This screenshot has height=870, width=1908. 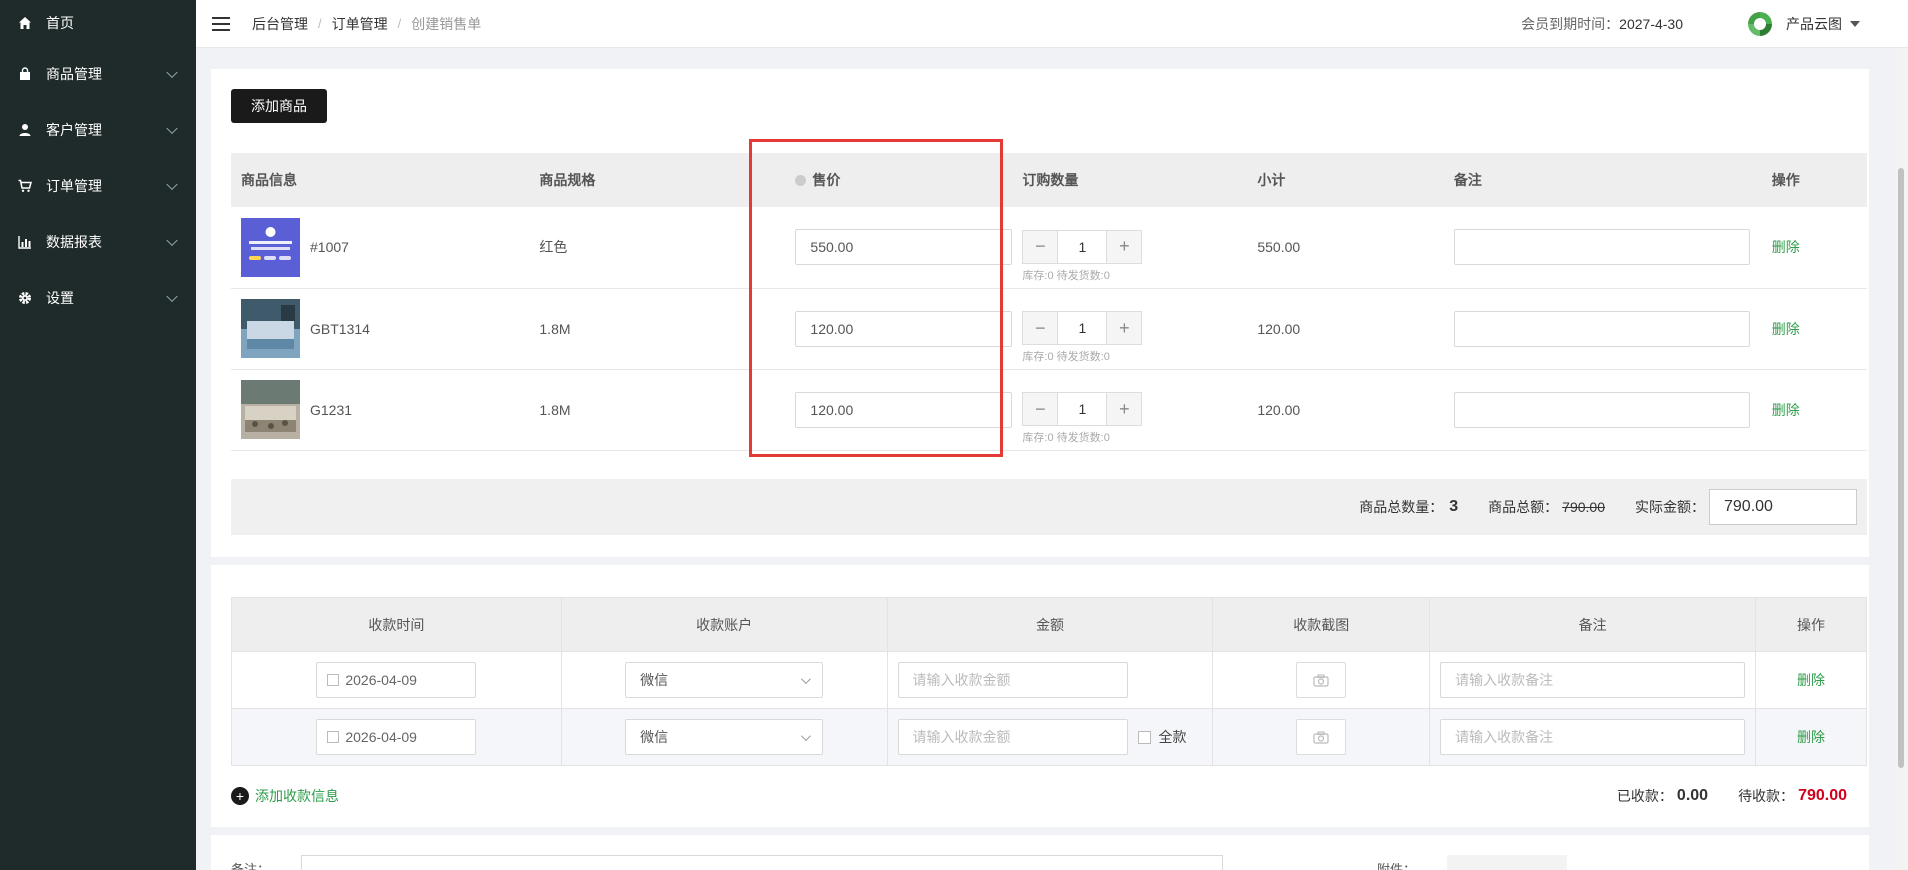 What do you see at coordinates (1901, 468) in the screenshot?
I see `scrollbar-thumb` at bounding box center [1901, 468].